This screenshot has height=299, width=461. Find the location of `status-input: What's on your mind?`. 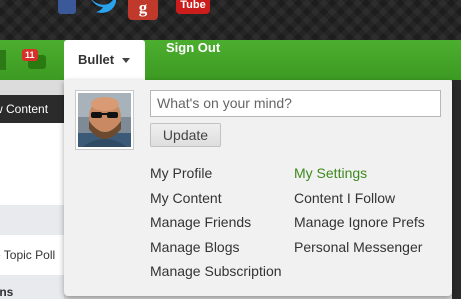

status-input: What's on your mind? is located at coordinates (295, 103).